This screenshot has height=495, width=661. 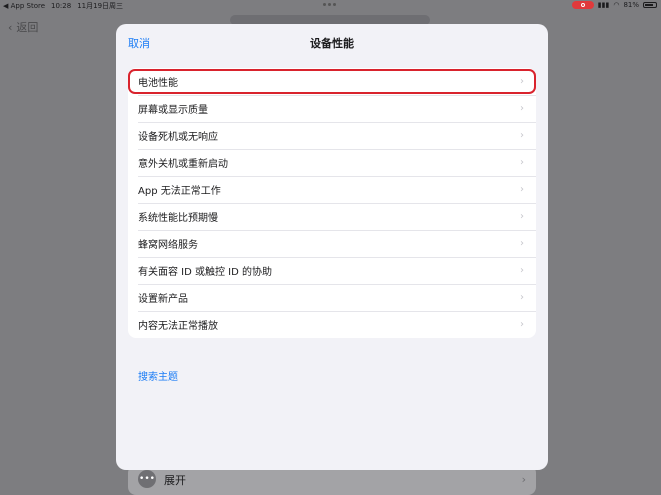 I want to click on status-left: ◀ App Store 10:28 11月19日周三, so click(x=63, y=6).